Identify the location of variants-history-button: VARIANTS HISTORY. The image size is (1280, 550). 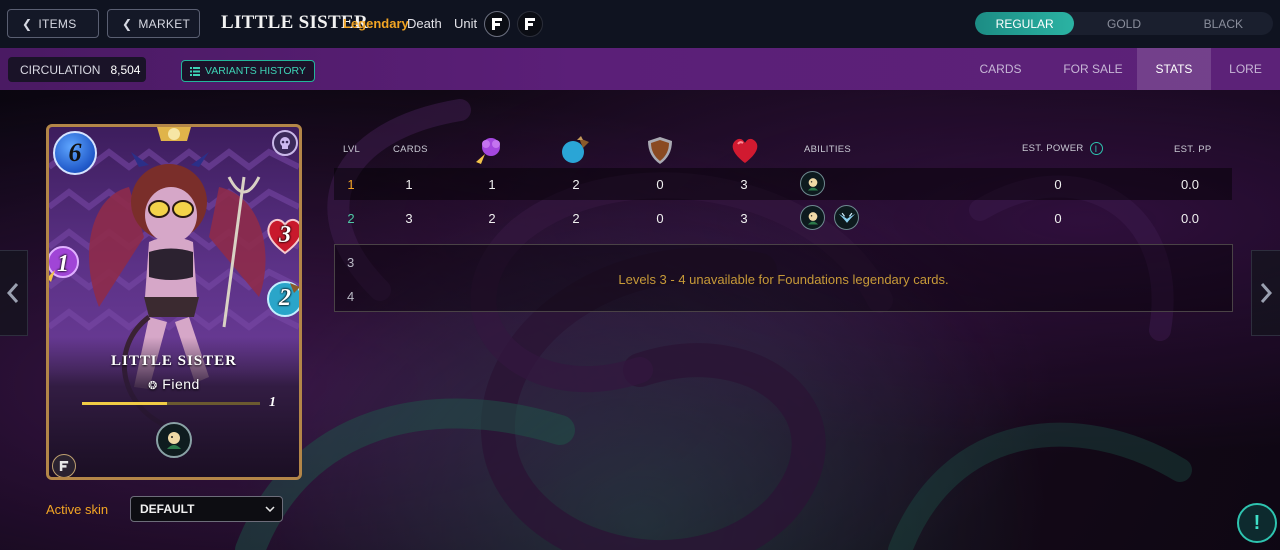
(248, 71).